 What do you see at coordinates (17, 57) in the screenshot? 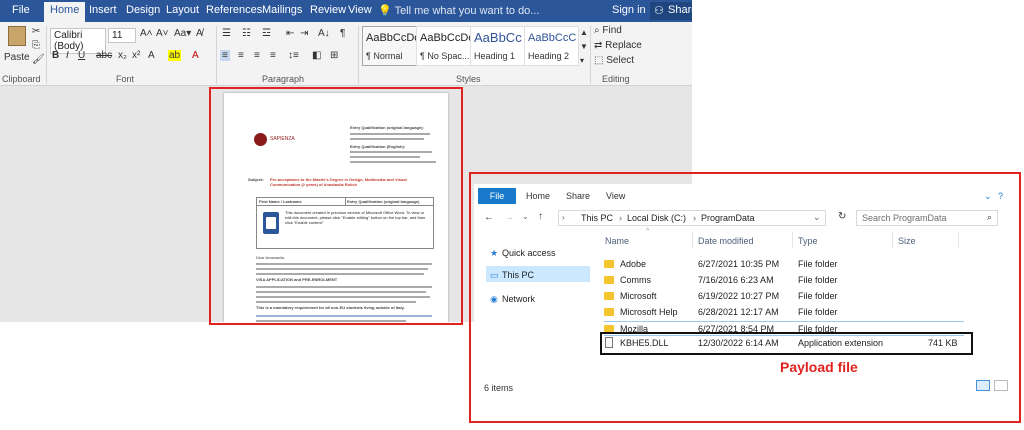
I see `paste-label: Paste` at bounding box center [17, 57].